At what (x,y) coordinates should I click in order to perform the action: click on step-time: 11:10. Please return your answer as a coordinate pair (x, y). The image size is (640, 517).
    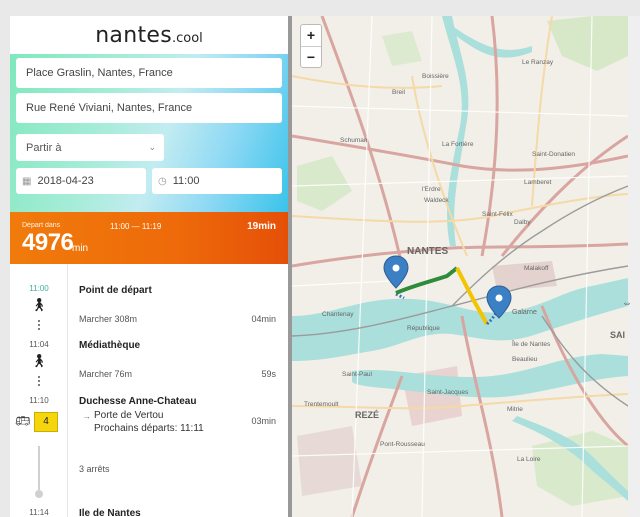
    Looking at the image, I should click on (39, 400).